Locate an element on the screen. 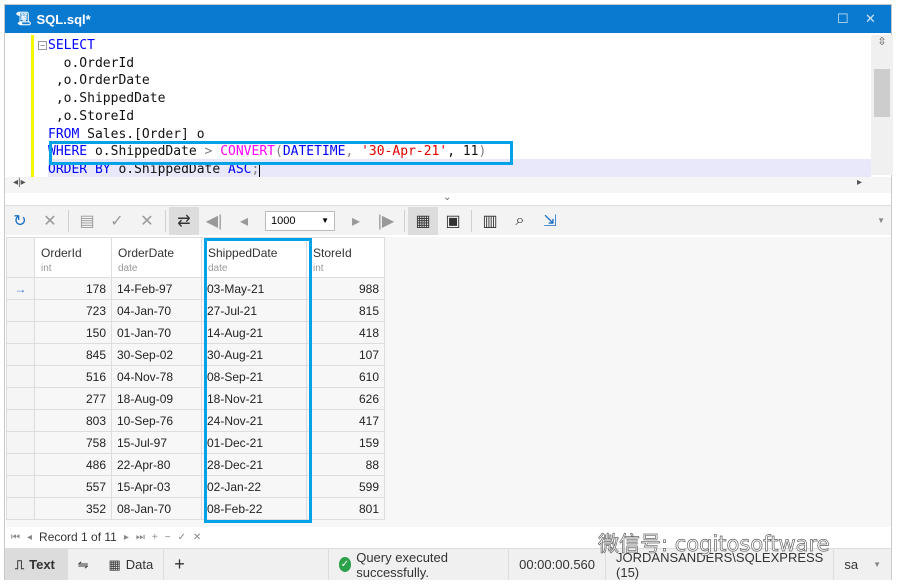 The width and height of the screenshot is (899, 585). scroll-thumb is located at coordinates (882, 93).